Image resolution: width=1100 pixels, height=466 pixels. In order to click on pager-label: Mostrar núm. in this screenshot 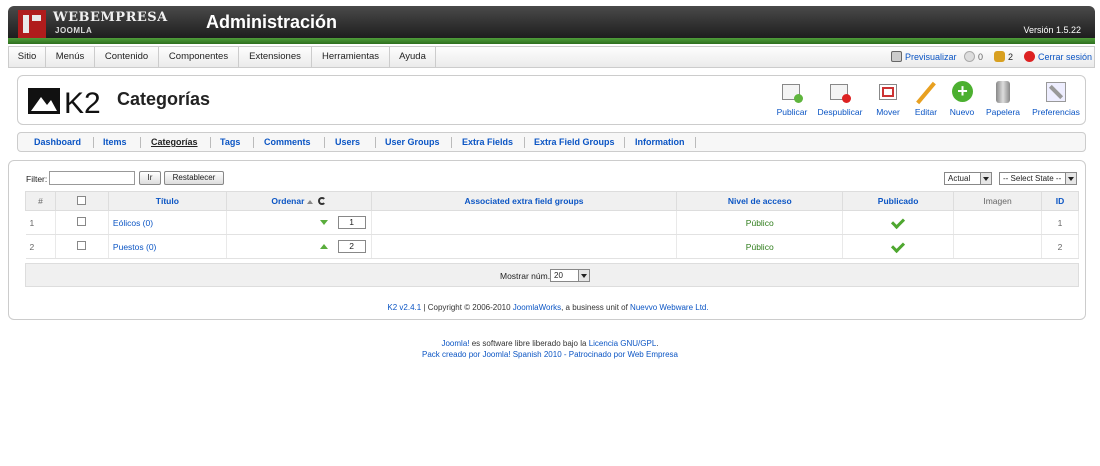, I will do `click(525, 276)`.